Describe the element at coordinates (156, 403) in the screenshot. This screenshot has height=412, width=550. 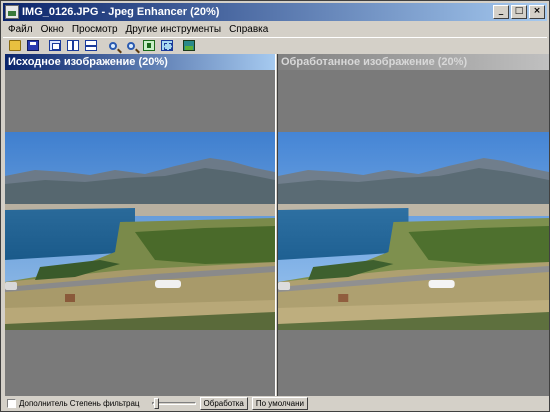
I see `slider-thumb` at that location.